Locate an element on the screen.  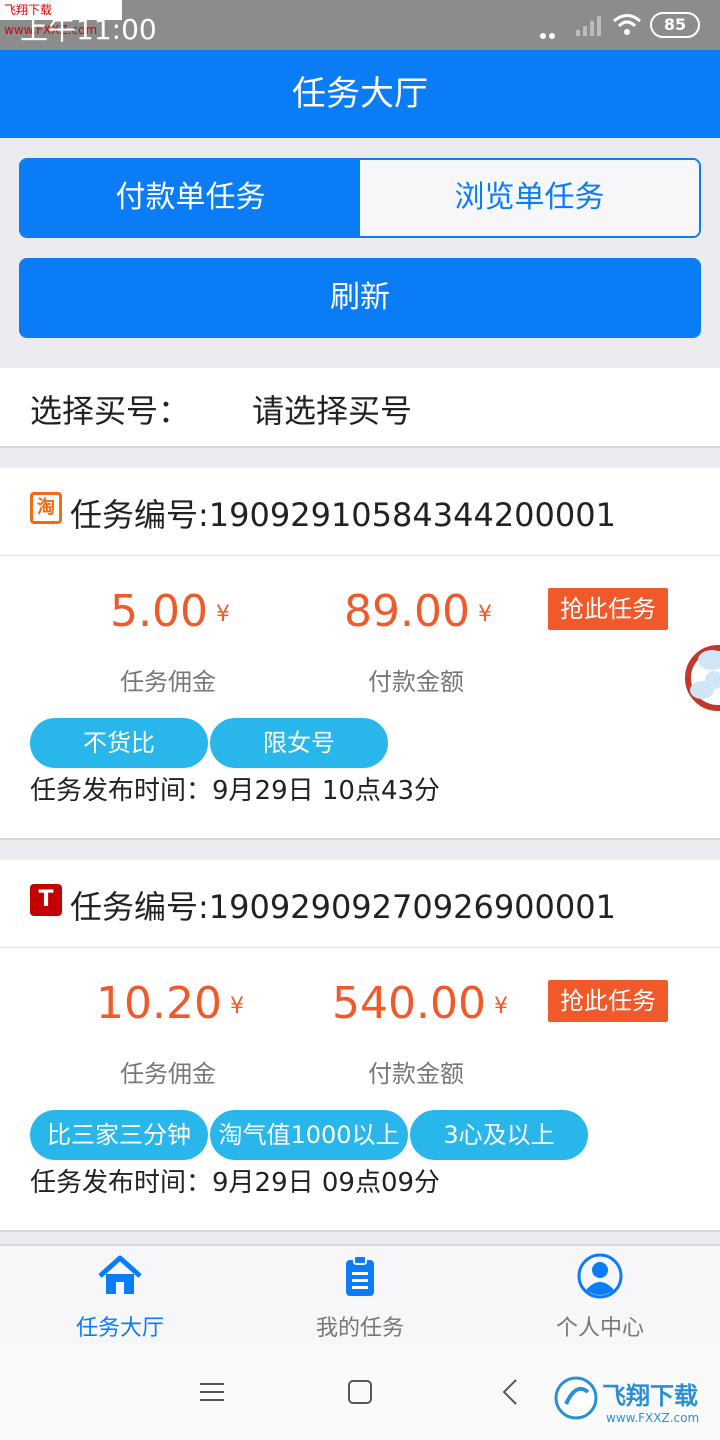
nav-label: 我的任务 is located at coordinates (359, 1328).